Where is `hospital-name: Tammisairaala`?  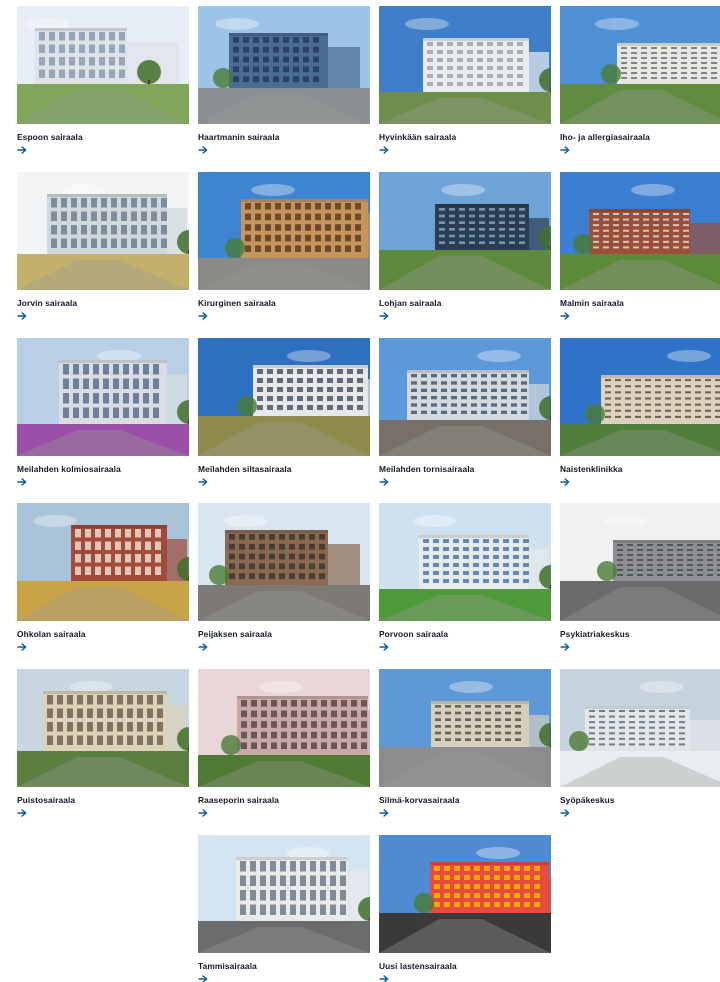
hospital-name: Tammisairaala is located at coordinates (284, 966).